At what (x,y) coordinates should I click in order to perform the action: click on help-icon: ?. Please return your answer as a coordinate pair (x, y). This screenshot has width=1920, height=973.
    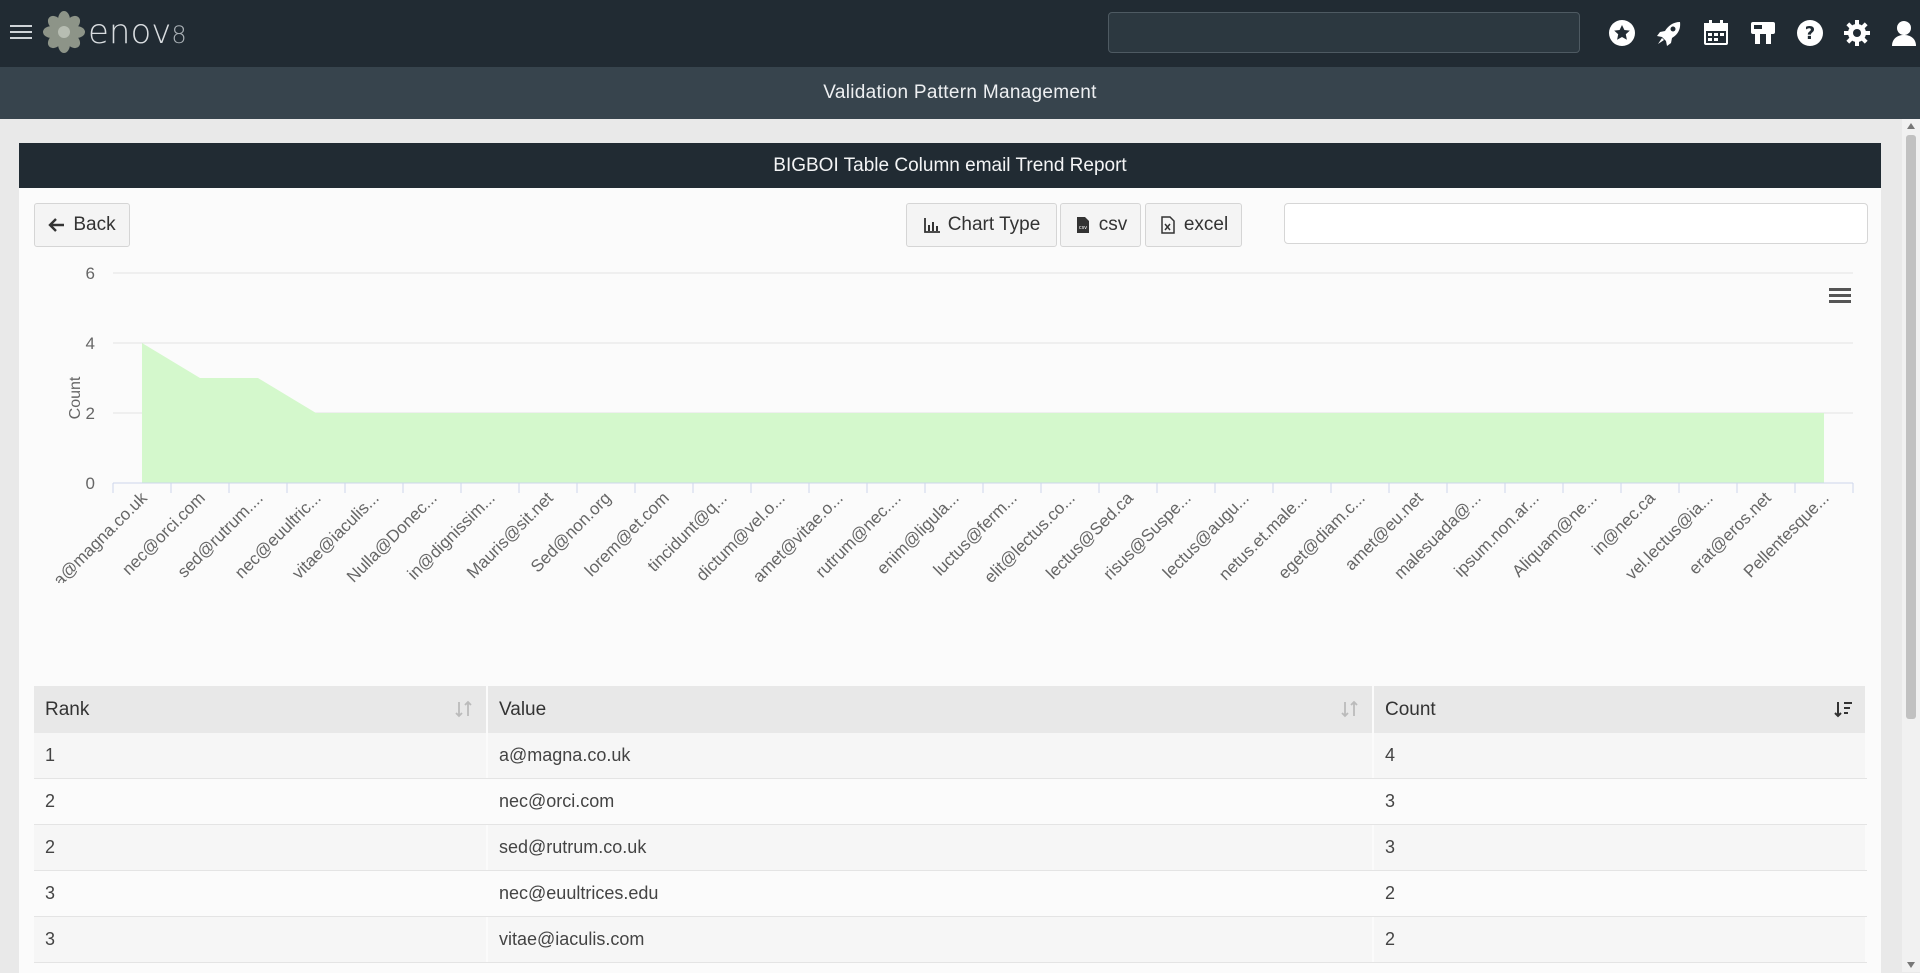
    Looking at the image, I should click on (1809, 33).